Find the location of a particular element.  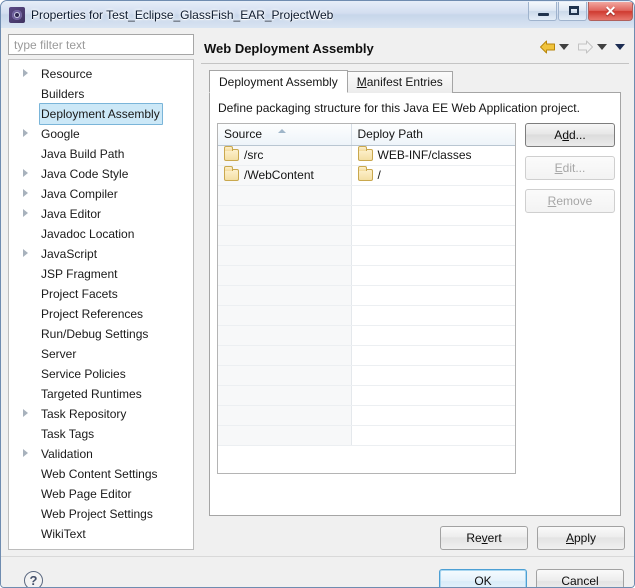

sidebar-item-resource: Resource is located at coordinates (101, 73).